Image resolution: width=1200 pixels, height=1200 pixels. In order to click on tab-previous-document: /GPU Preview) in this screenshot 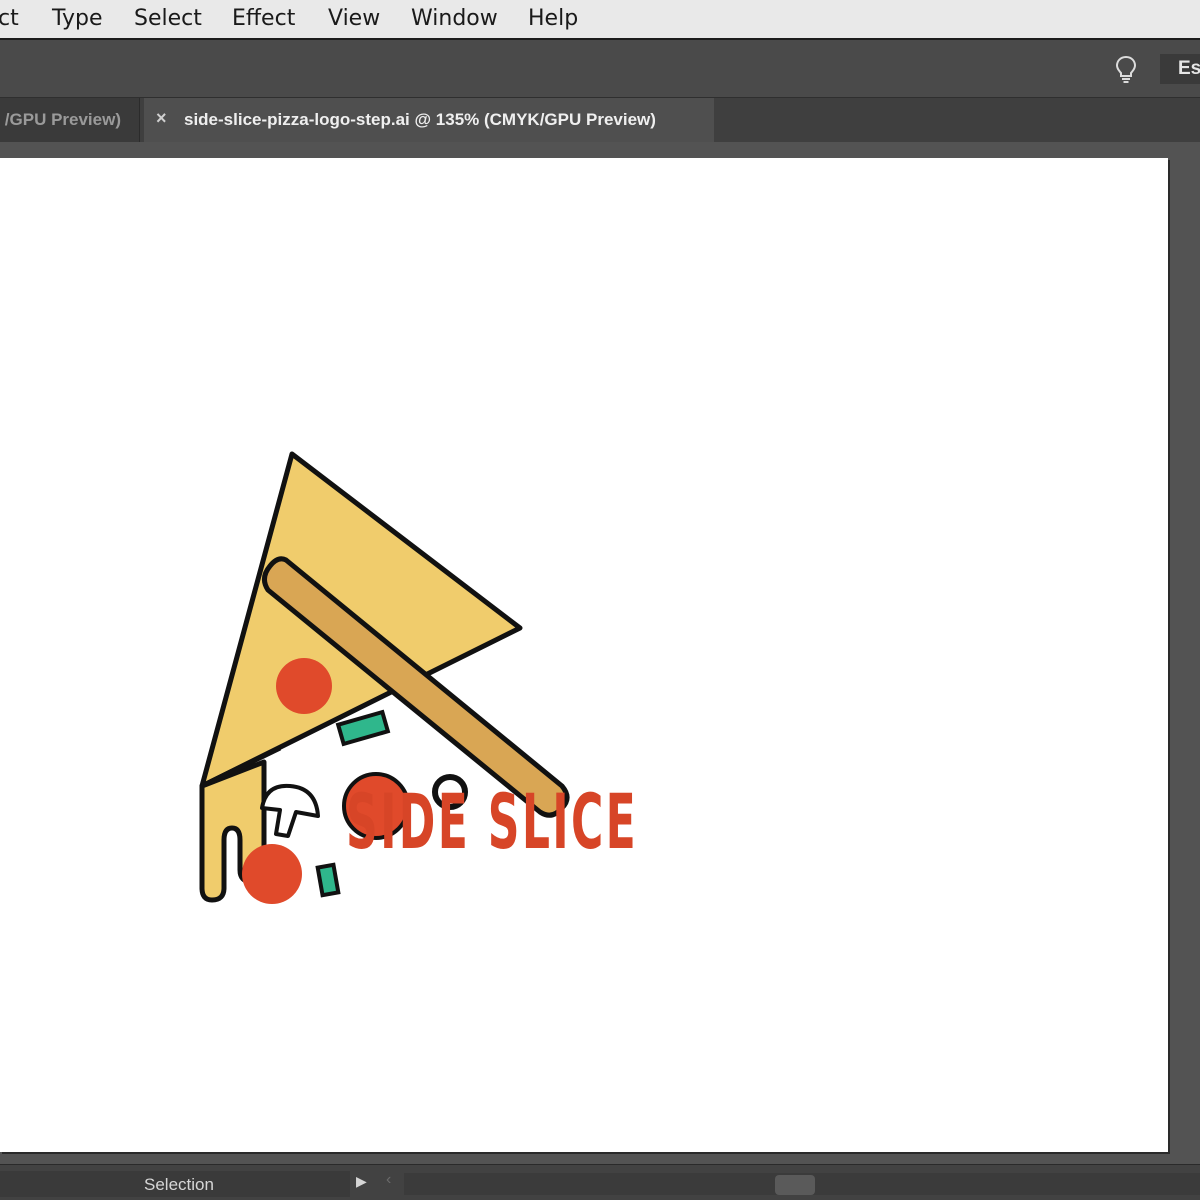, I will do `click(70, 120)`.